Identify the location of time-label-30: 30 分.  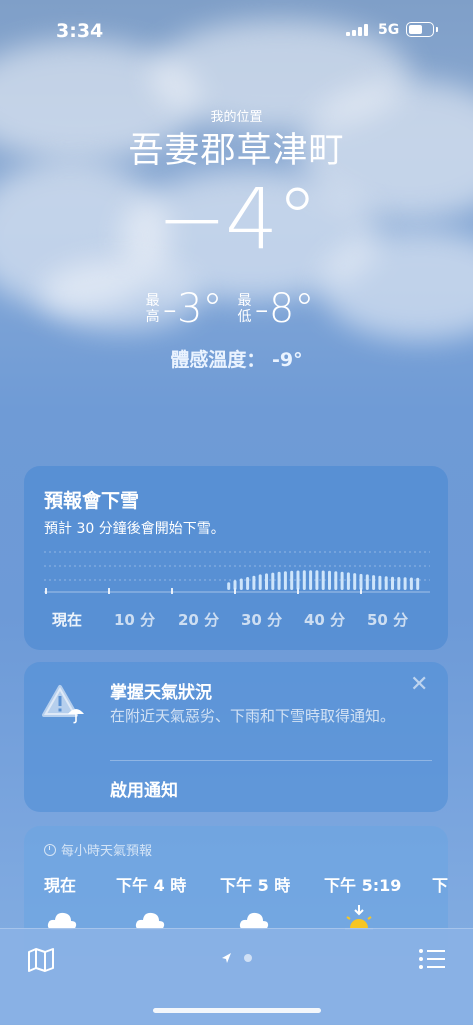
(262, 620).